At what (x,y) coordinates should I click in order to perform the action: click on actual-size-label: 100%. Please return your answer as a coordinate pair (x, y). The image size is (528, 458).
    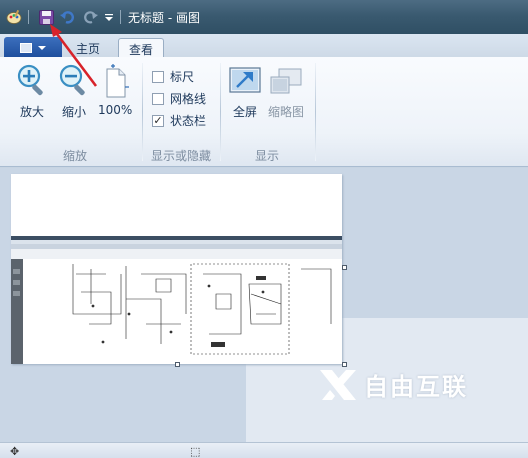
    Looking at the image, I should click on (115, 110).